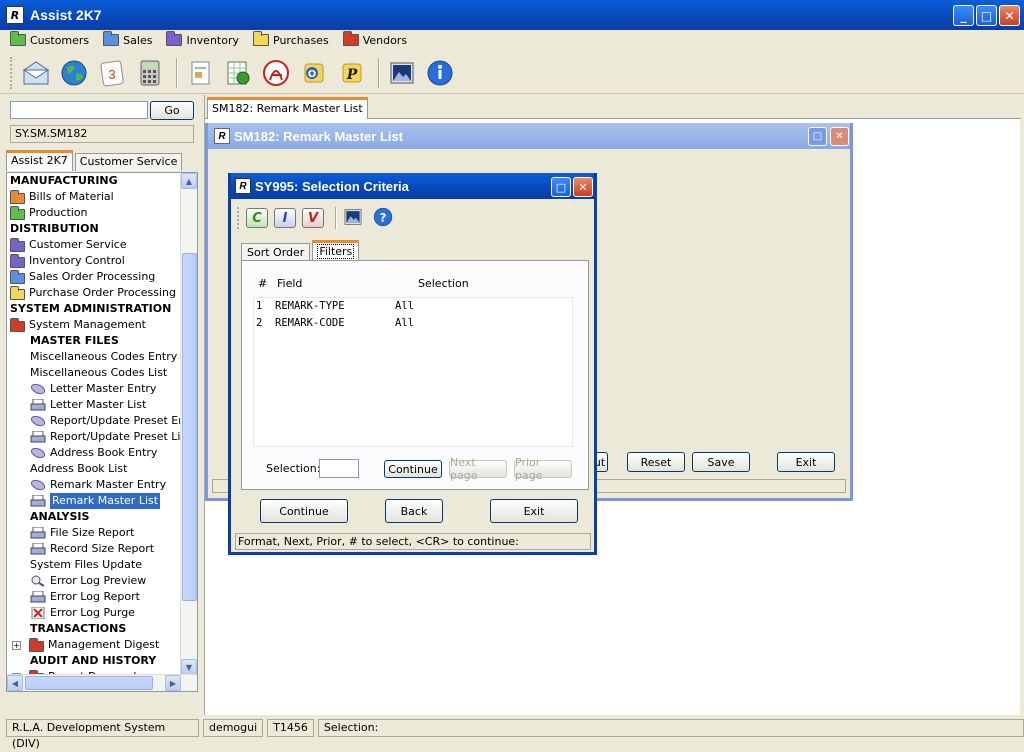  Describe the element at coordinates (99, 437) in the screenshot. I see `tree-item: Report/Update Preset List` at that location.